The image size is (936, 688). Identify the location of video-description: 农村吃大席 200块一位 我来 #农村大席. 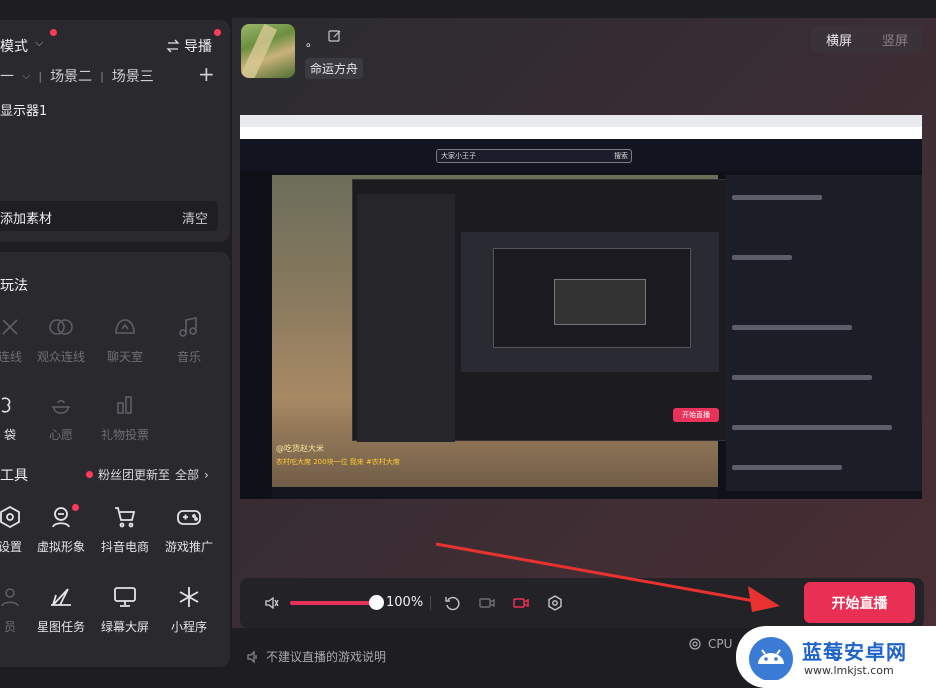
(338, 462).